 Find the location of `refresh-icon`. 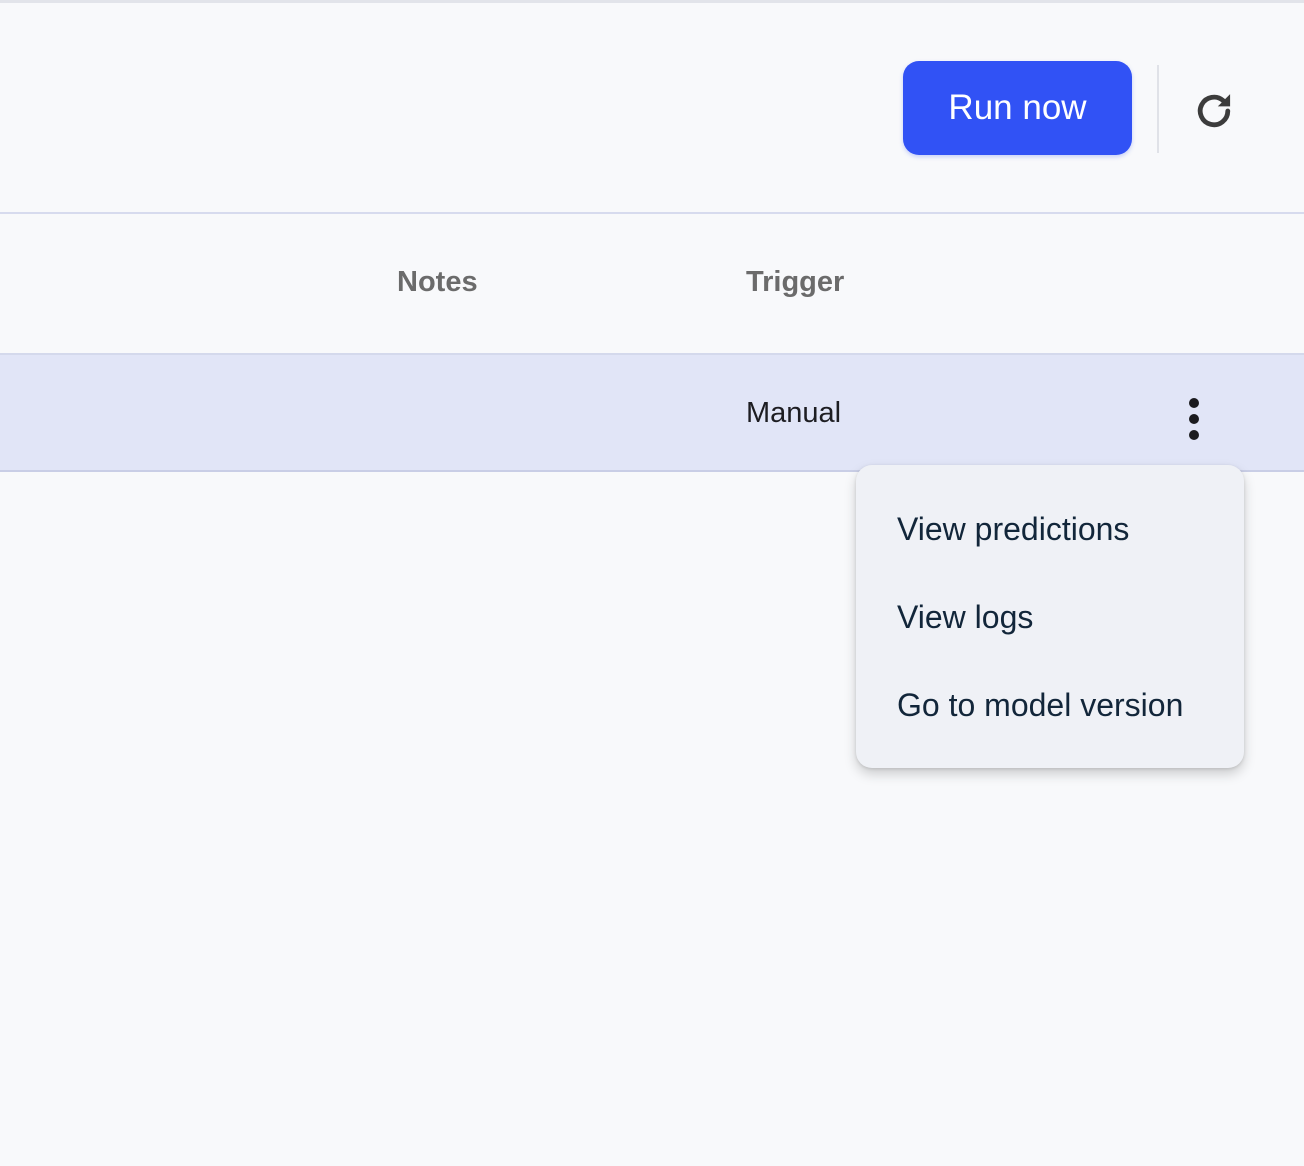

refresh-icon is located at coordinates (1214, 111).